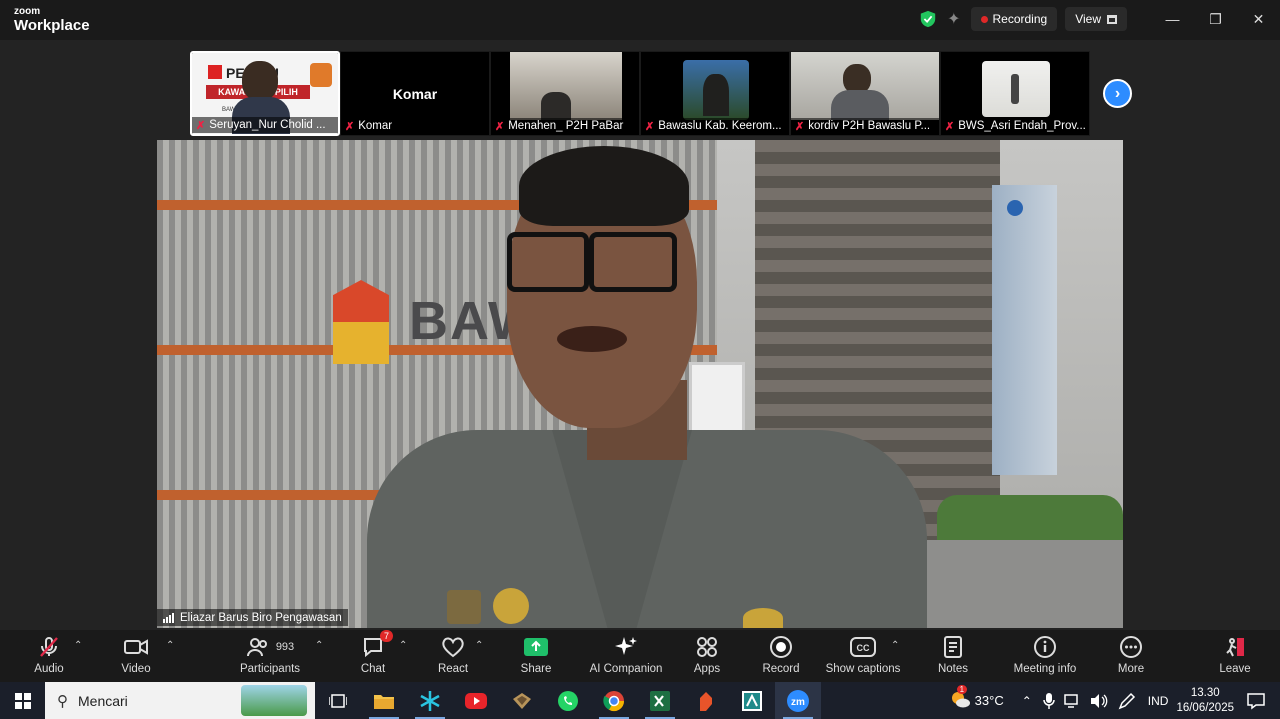  What do you see at coordinates (52, 25) in the screenshot?
I see `logo-big: Workplace` at bounding box center [52, 25].